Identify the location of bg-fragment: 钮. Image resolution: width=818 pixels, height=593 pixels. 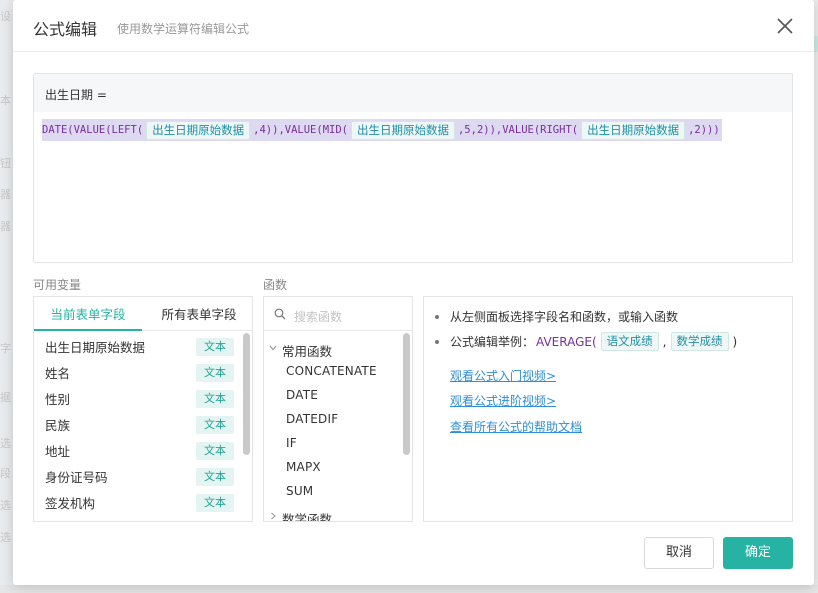
(5, 163).